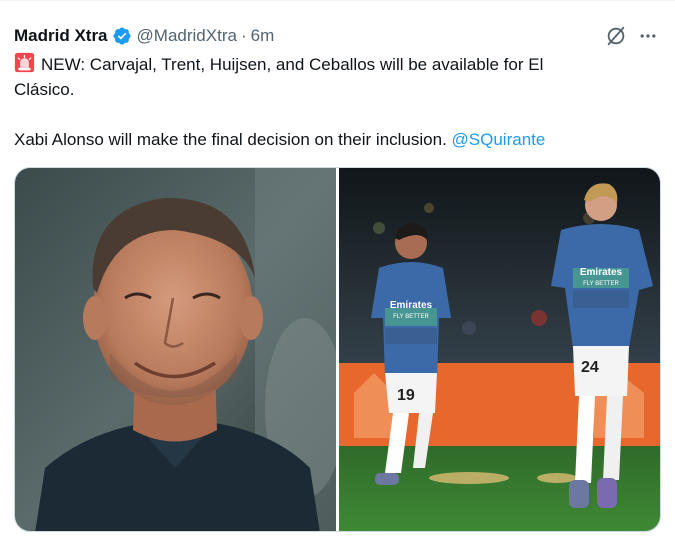 The width and height of the screenshot is (675, 548). Describe the element at coordinates (122, 36) in the screenshot. I see `verified-badge-icon` at that location.